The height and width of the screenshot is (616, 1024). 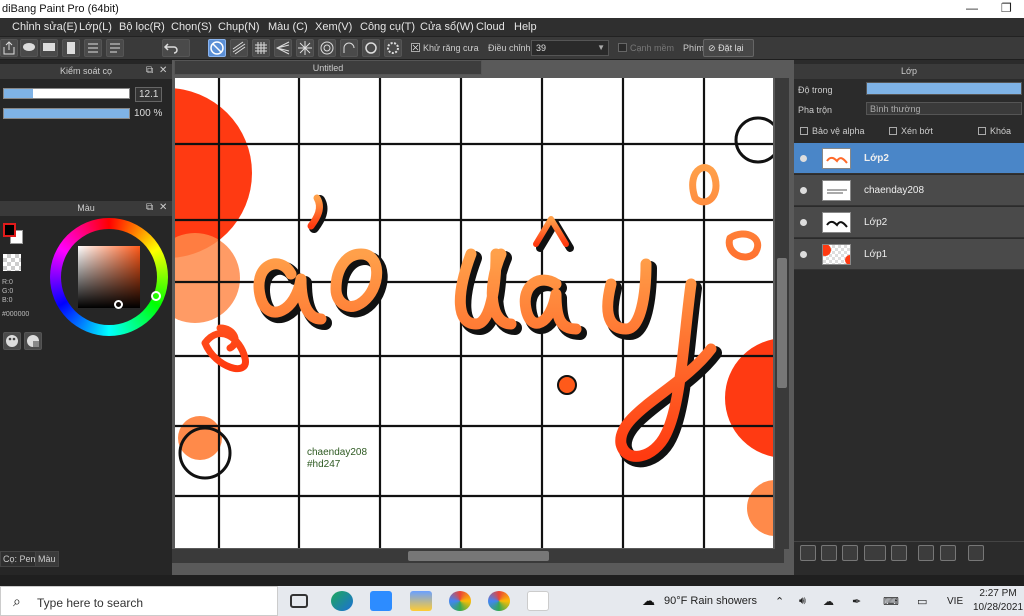 What do you see at coordinates (570, 48) in the screenshot?
I see `correction-select: 39 ▼` at bounding box center [570, 48].